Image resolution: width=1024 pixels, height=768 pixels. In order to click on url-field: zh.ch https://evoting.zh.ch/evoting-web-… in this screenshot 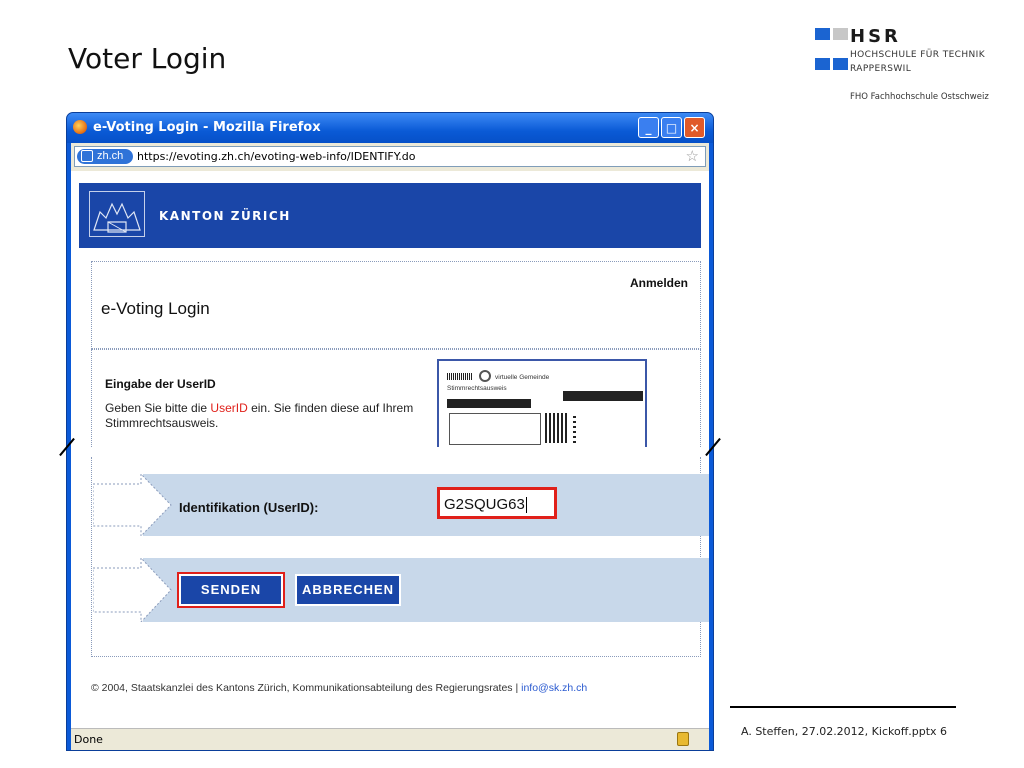, I will do `click(390, 156)`.